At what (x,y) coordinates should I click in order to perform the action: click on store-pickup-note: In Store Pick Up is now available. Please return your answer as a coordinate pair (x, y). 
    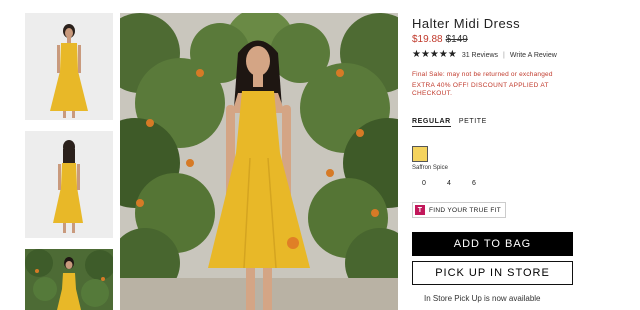
    Looking at the image, I should click on (482, 298).